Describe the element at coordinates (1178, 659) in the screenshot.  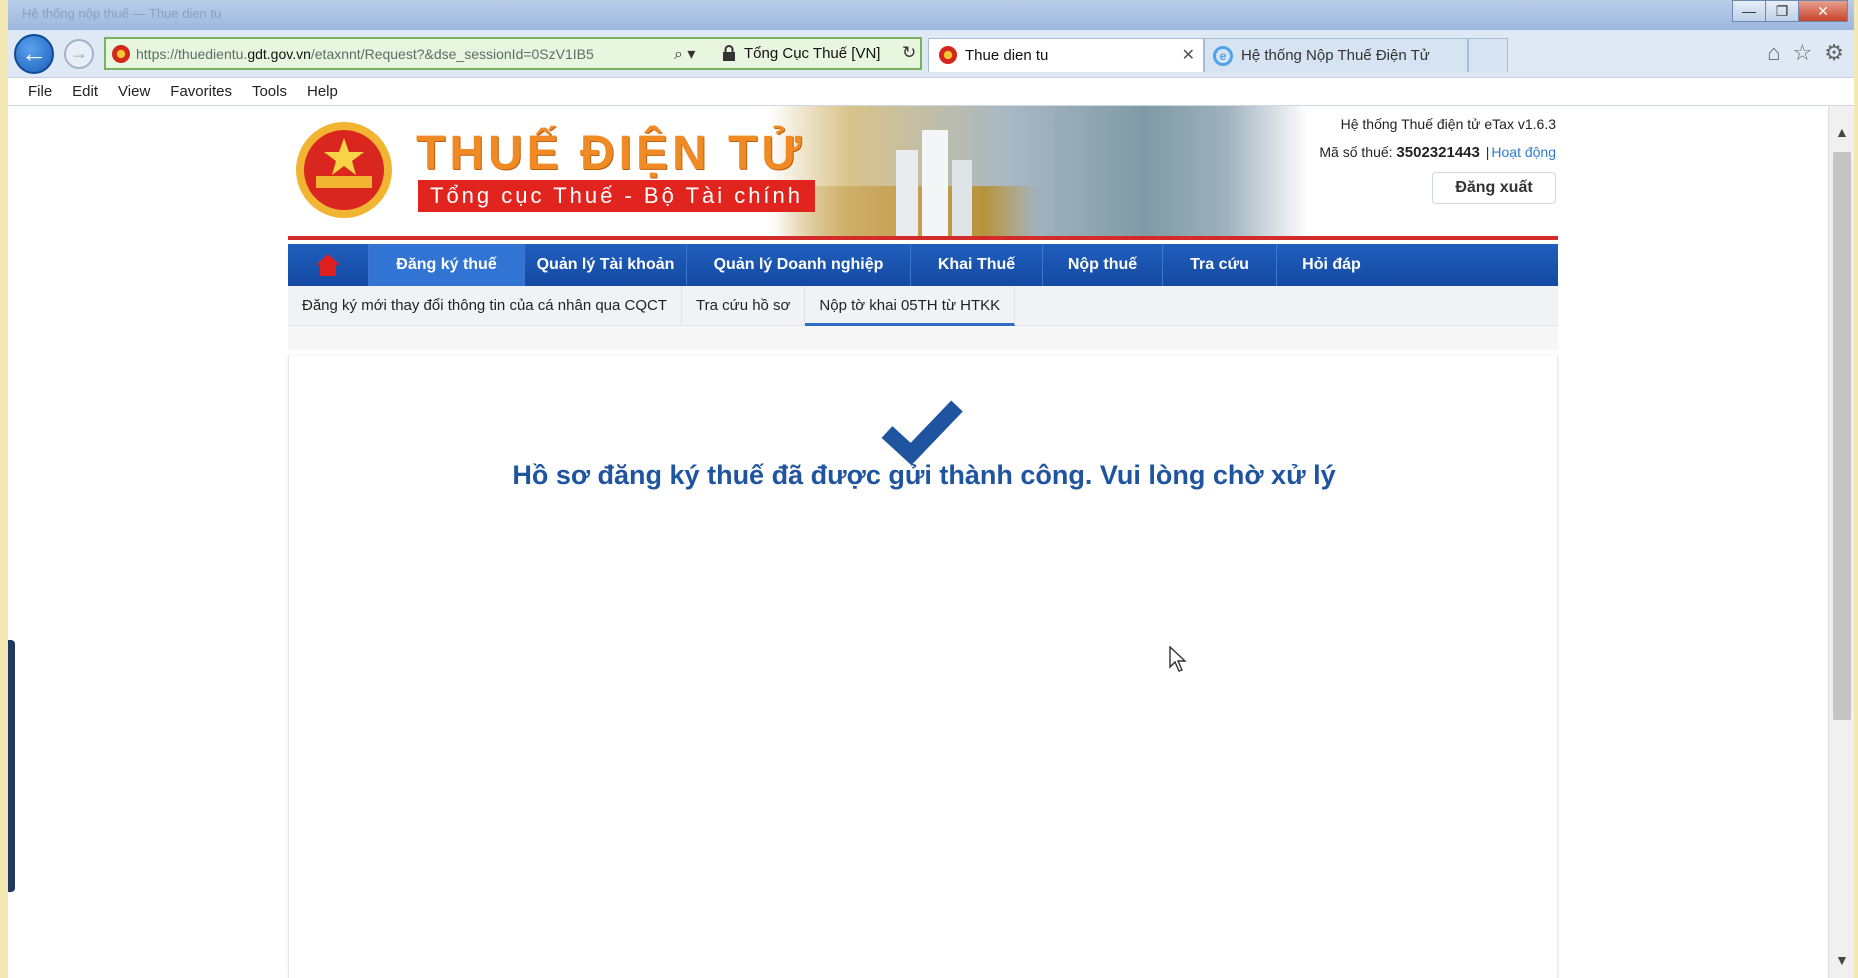
I see `mouse-cursor-icon` at that location.